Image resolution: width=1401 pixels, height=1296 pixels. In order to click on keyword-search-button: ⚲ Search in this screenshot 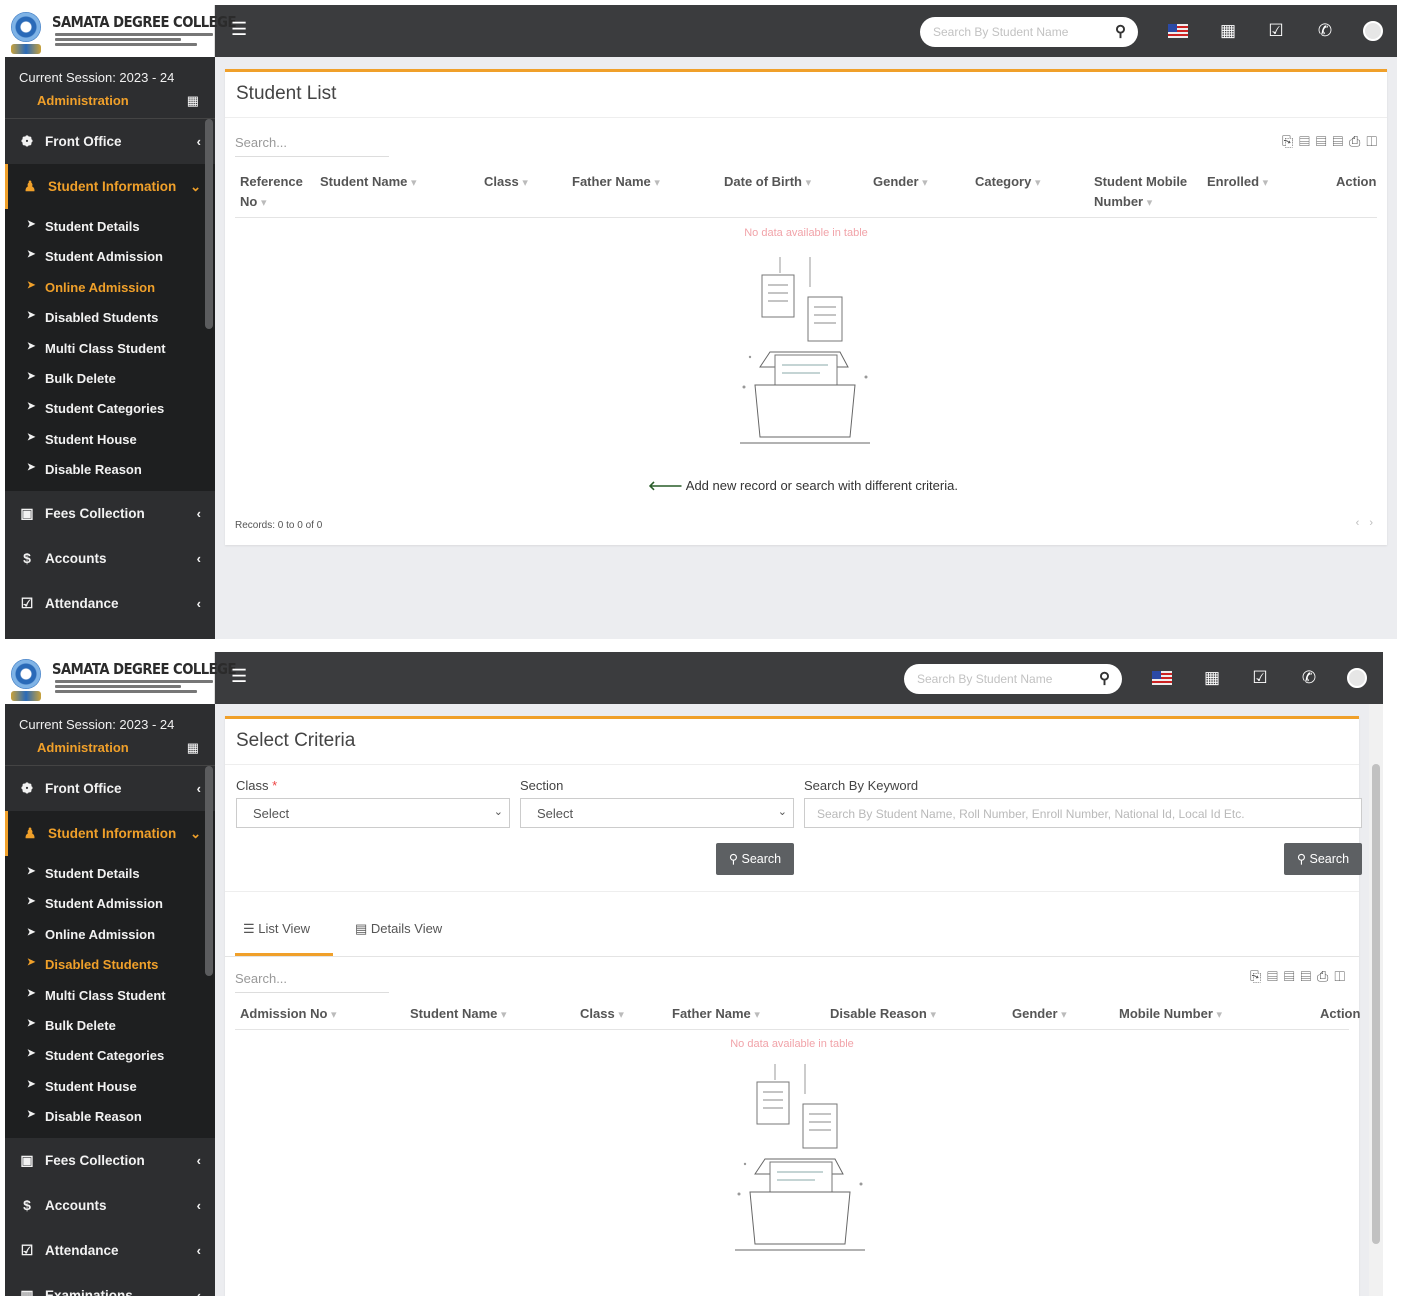, I will do `click(1323, 859)`.